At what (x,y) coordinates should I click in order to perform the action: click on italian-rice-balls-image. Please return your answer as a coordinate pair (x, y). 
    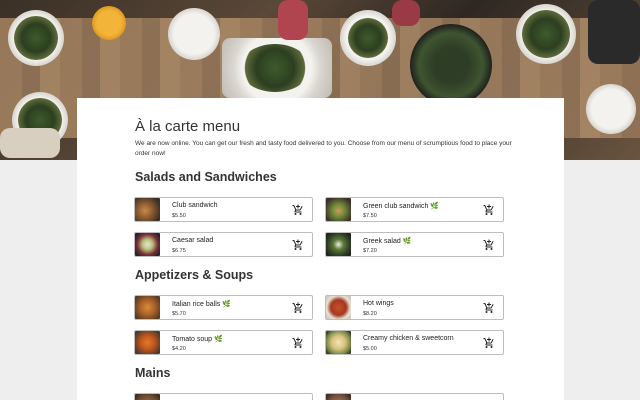
    Looking at the image, I should click on (147, 307).